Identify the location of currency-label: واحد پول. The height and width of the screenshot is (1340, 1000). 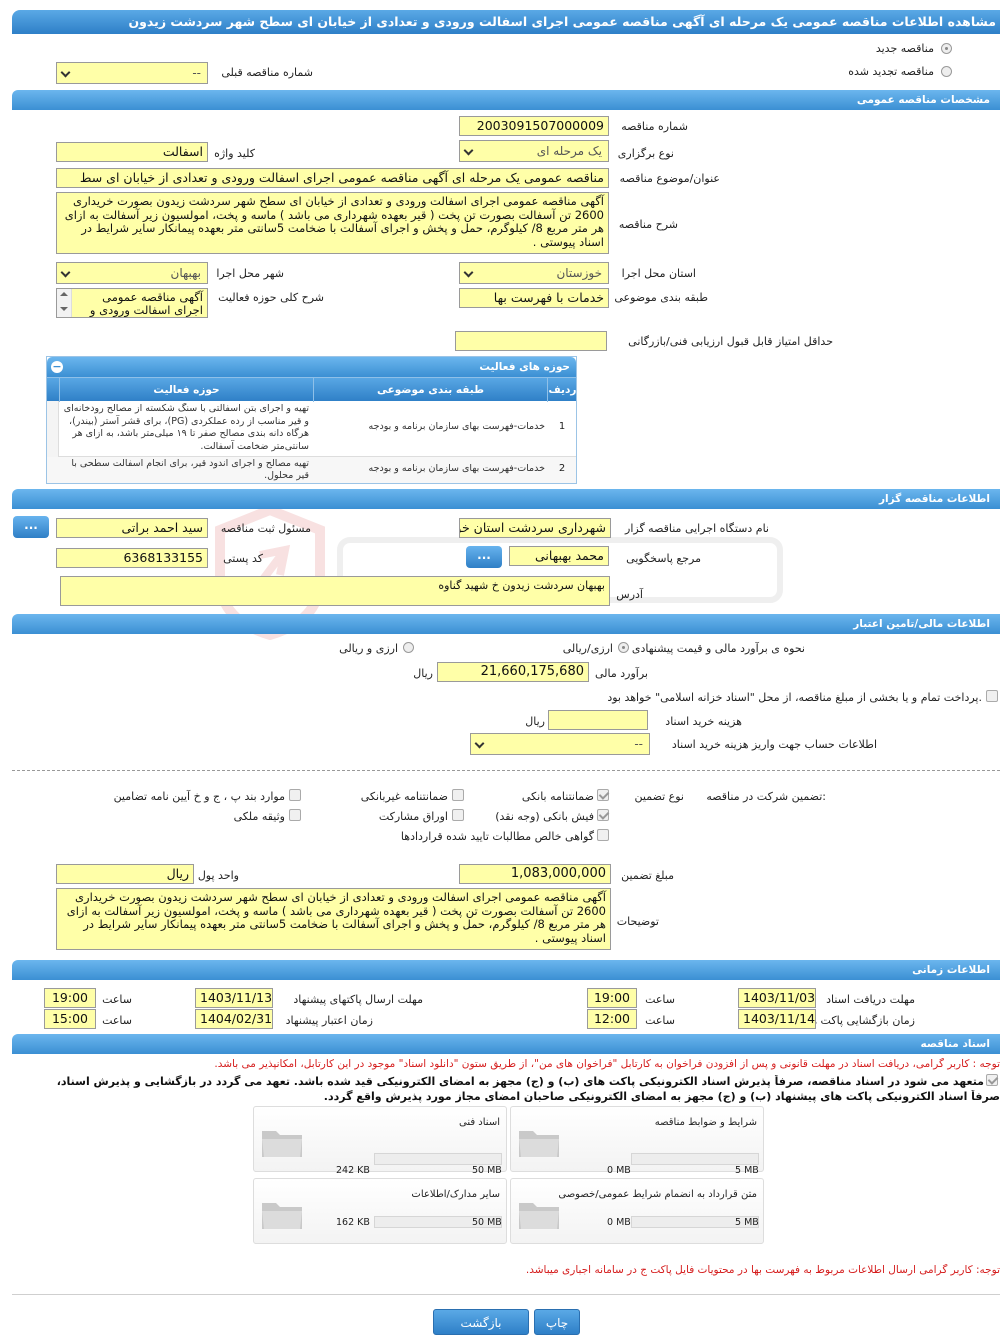
(218, 875).